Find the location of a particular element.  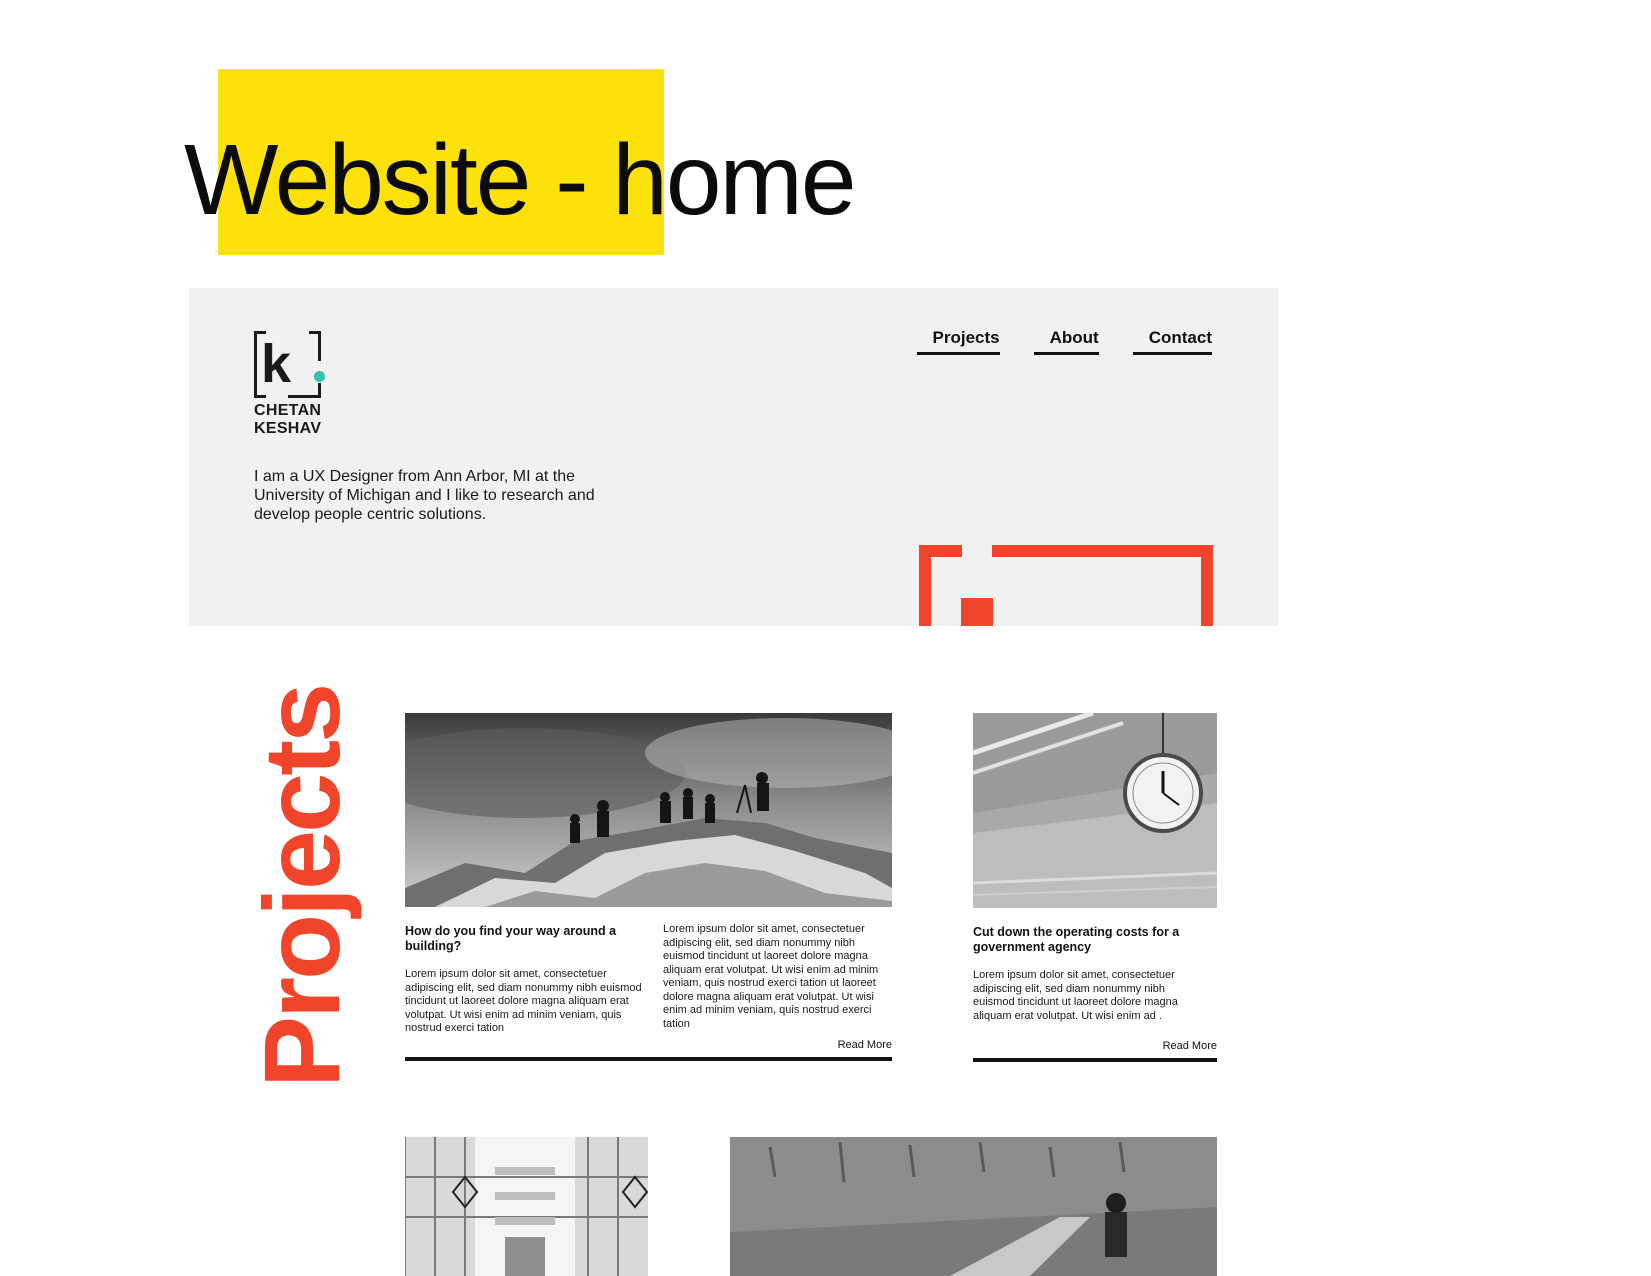

person-by-wall-photo is located at coordinates (973, 1206).